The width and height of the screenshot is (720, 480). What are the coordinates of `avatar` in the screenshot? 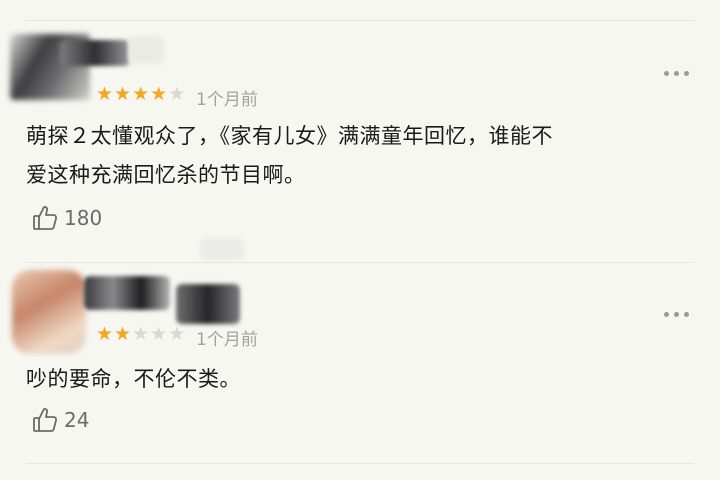 It's located at (49, 312).